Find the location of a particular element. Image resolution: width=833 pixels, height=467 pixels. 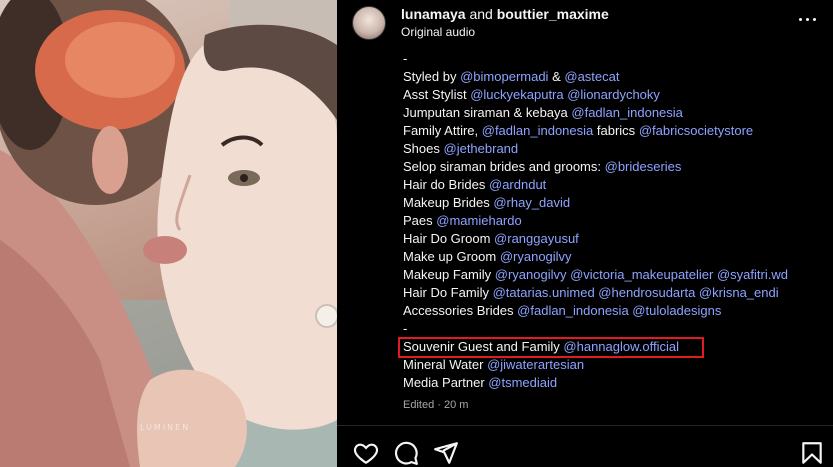

author-conjunction: and is located at coordinates (481, 14).